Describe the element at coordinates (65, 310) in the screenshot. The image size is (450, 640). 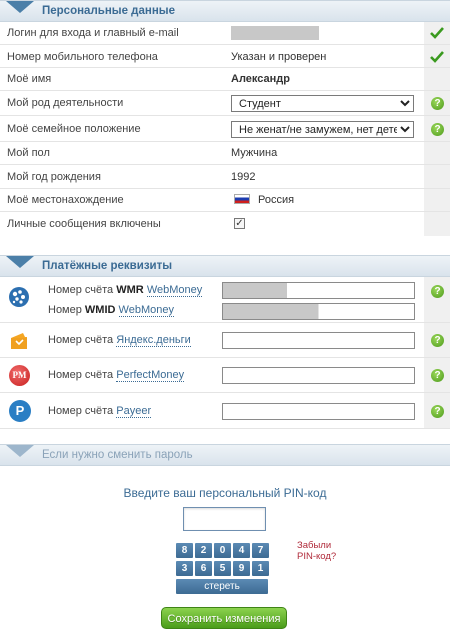
I see `wmid-label-prefix: Номер` at that location.